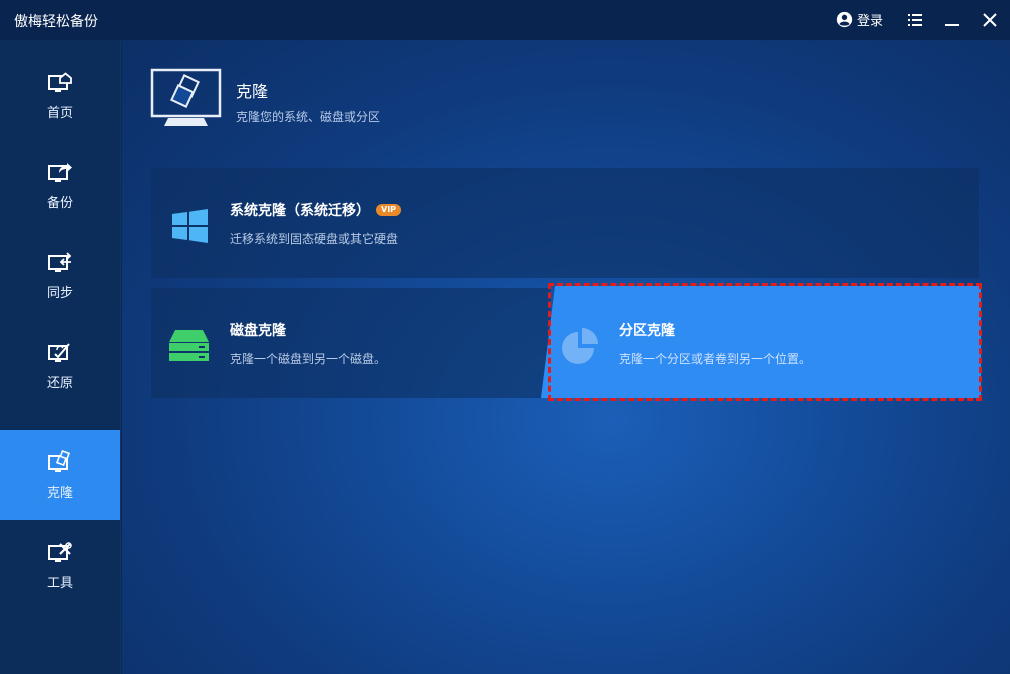 The height and width of the screenshot is (674, 1010). I want to click on sidebar-item-restore: 还原, so click(60, 365).